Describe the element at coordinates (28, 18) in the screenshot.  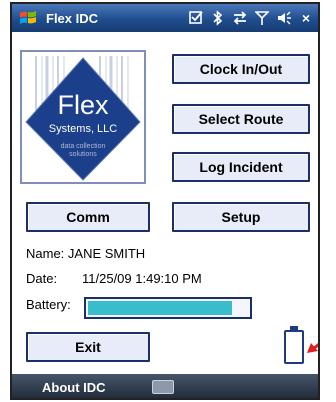
I see `windows-start-icon` at that location.